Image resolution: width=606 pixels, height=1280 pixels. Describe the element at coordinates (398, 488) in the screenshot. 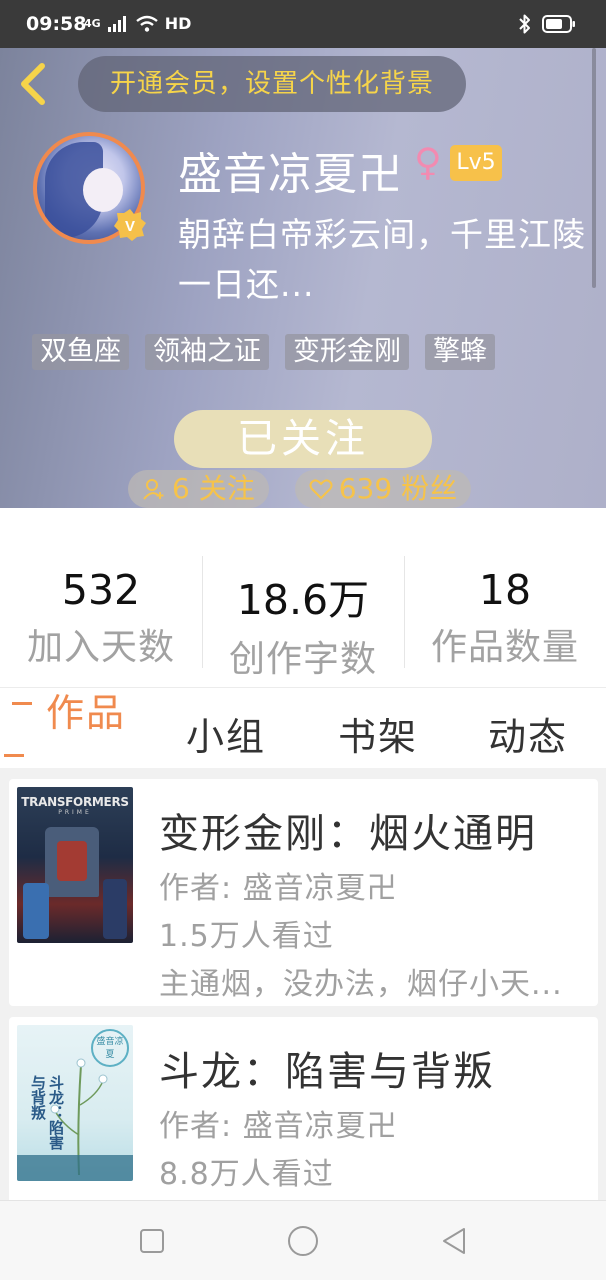

I see `fans-count: 639 粉丝` at that location.